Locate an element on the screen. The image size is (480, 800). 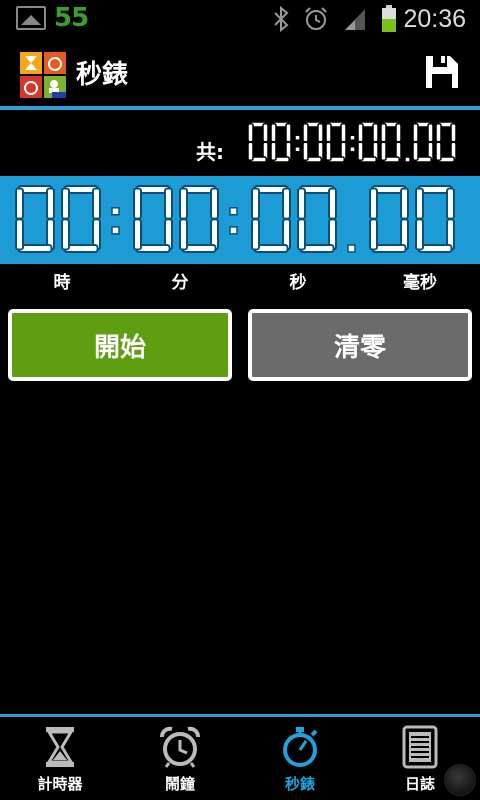
unit-labels: 時 分 秒 毫秒 is located at coordinates (240, 282).